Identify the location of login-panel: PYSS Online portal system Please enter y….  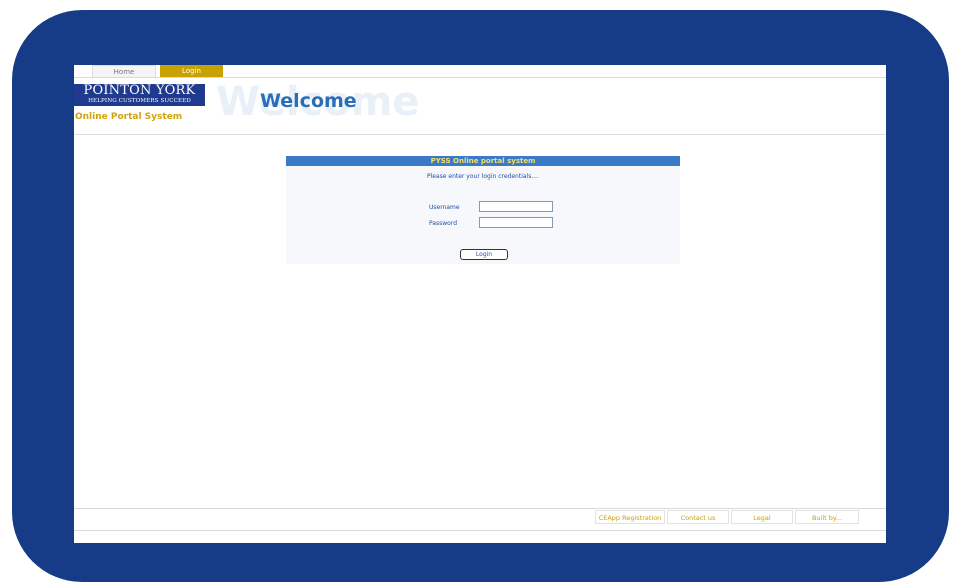
(483, 210).